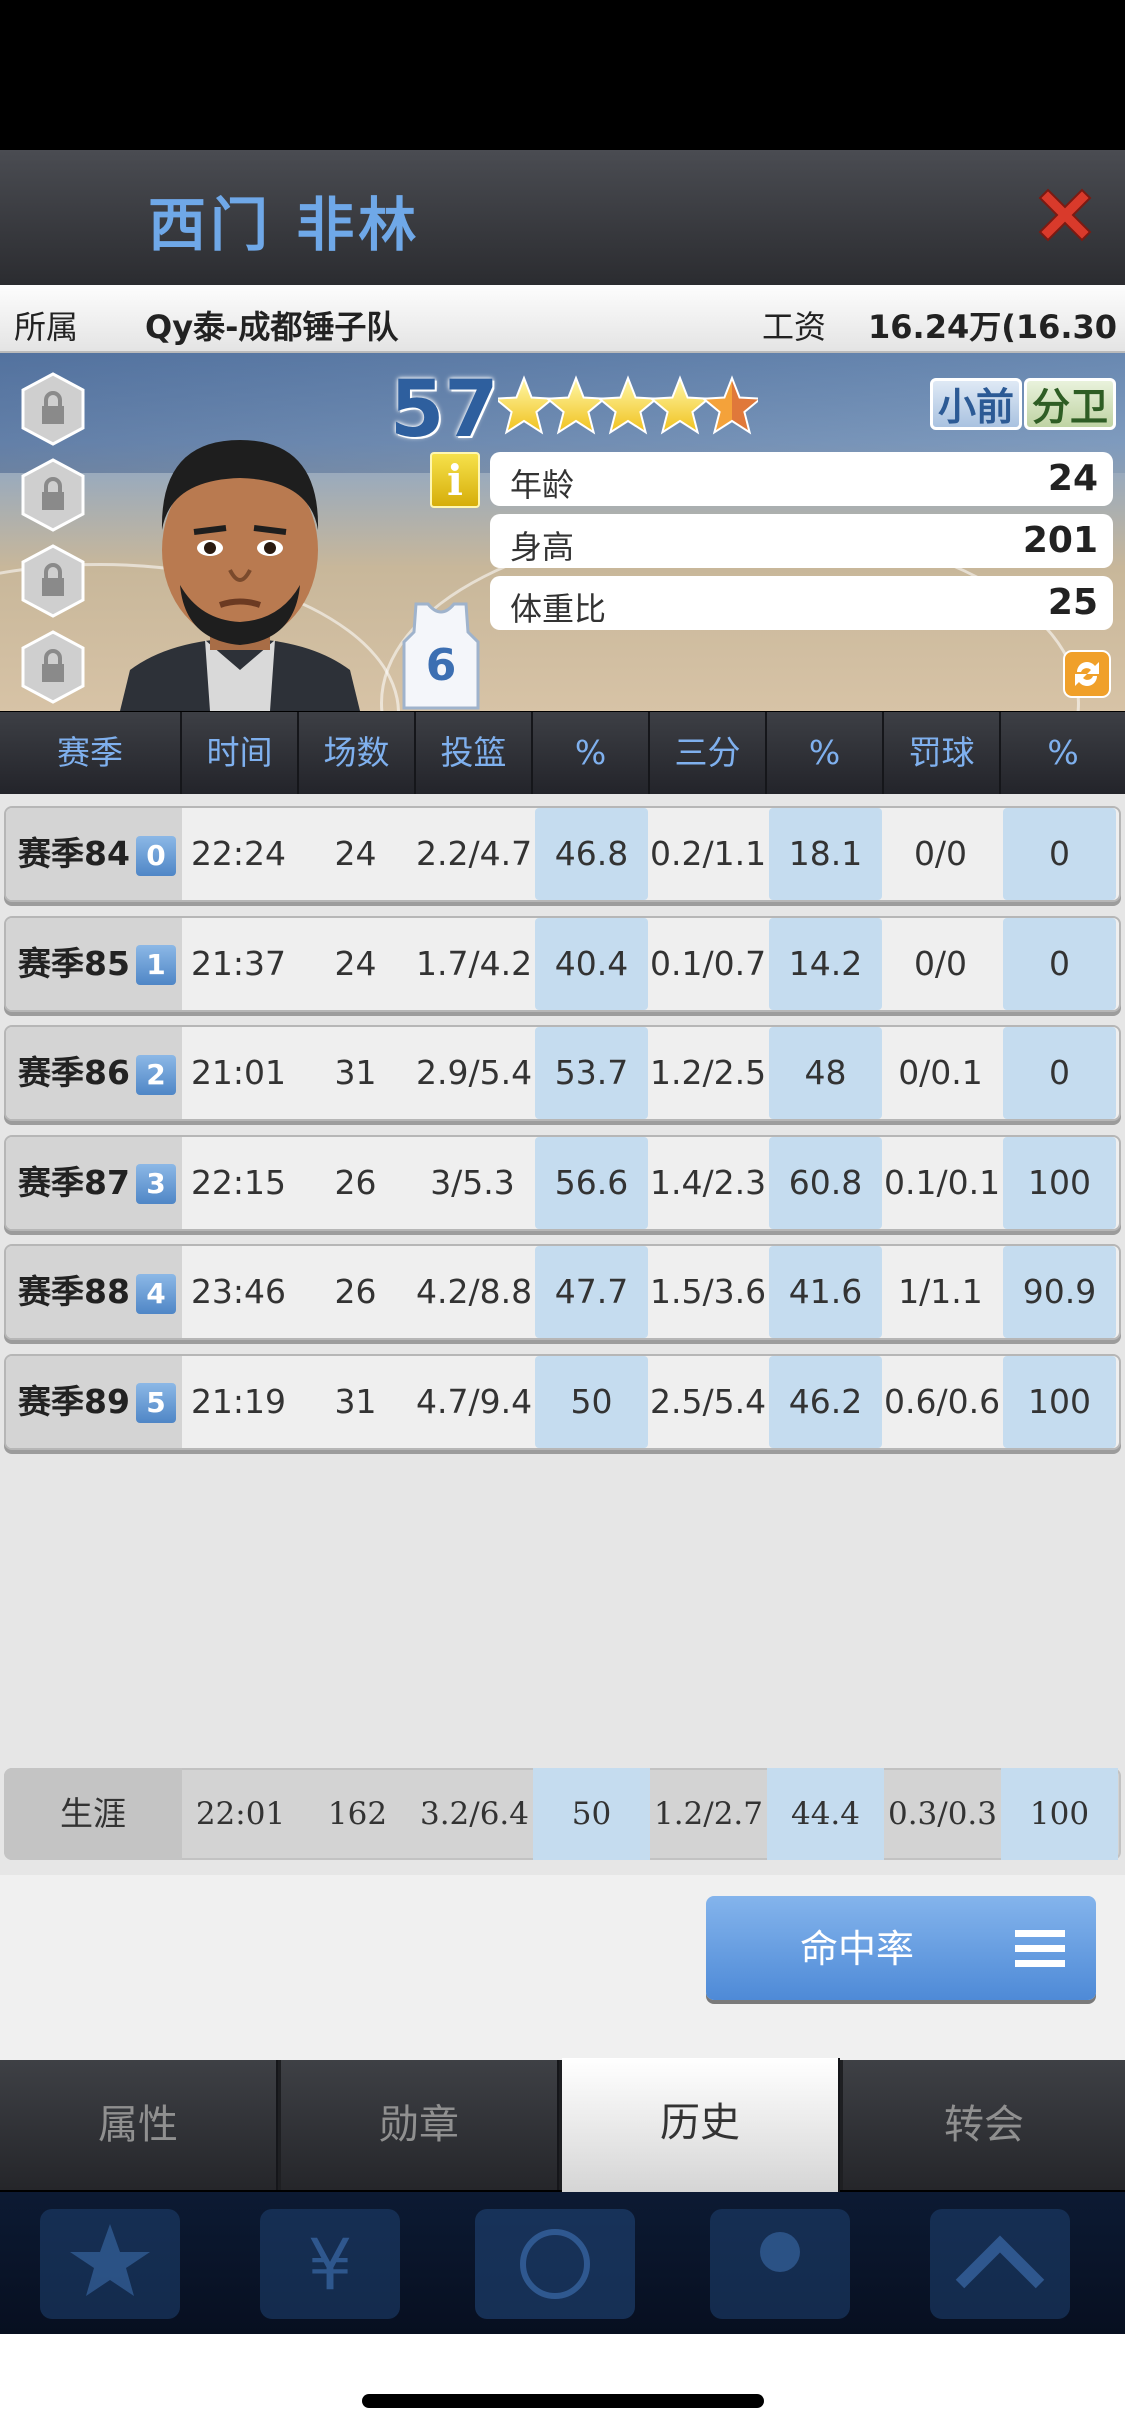 The image size is (1125, 2436). What do you see at coordinates (591, 1401) in the screenshot?
I see `fg-pct-cell: 50` at bounding box center [591, 1401].